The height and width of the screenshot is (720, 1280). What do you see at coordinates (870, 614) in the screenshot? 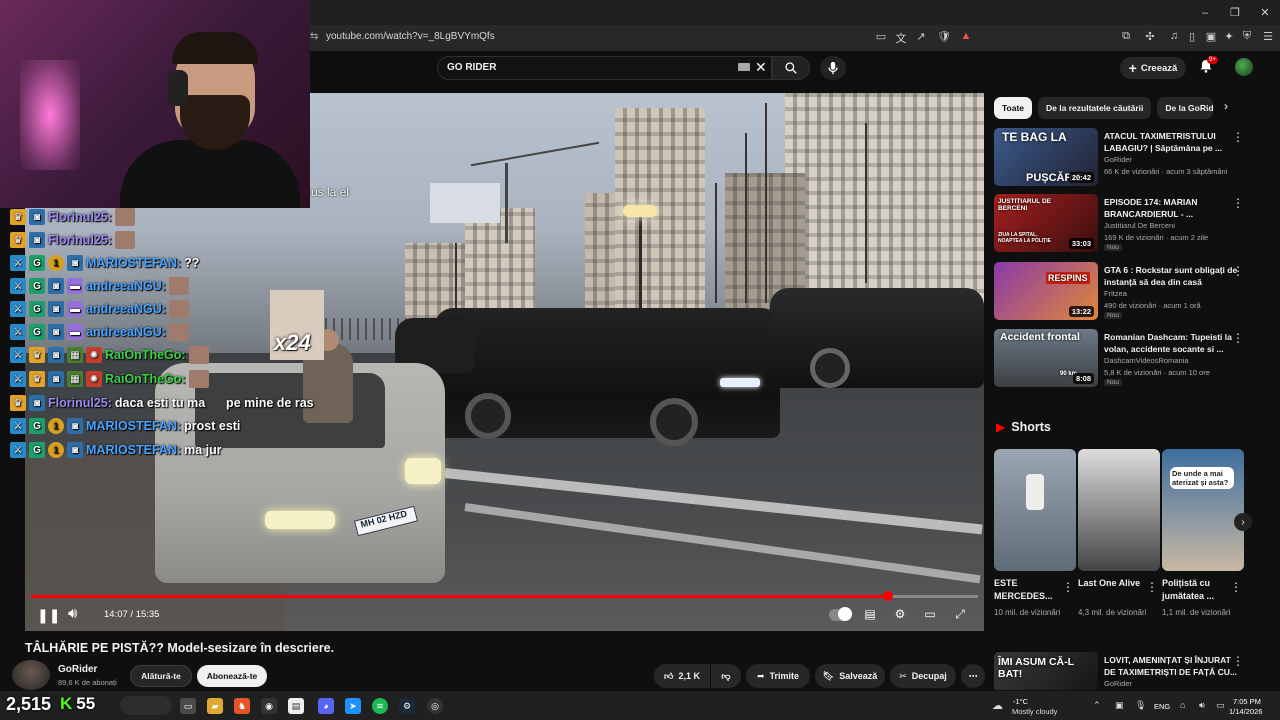
I see `subtitles-icon: ▤` at bounding box center [870, 614].